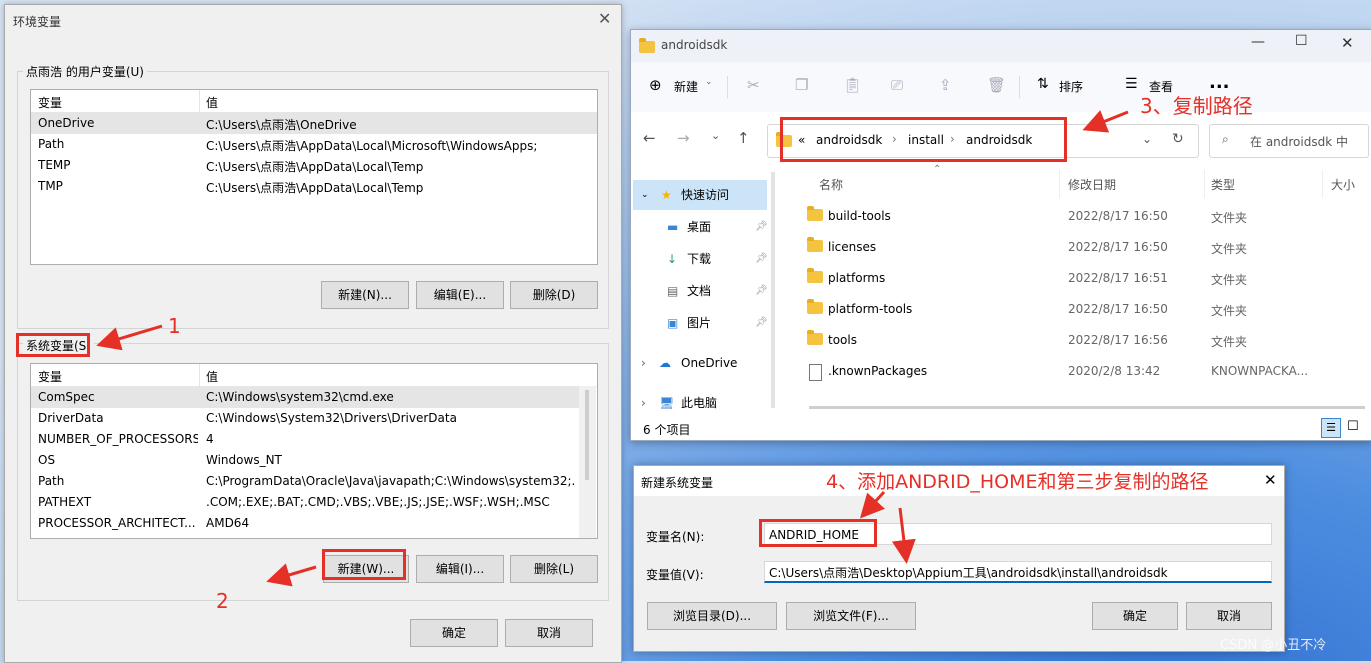 The width and height of the screenshot is (1371, 663). I want to click on arrow-step1, so click(129, 337).